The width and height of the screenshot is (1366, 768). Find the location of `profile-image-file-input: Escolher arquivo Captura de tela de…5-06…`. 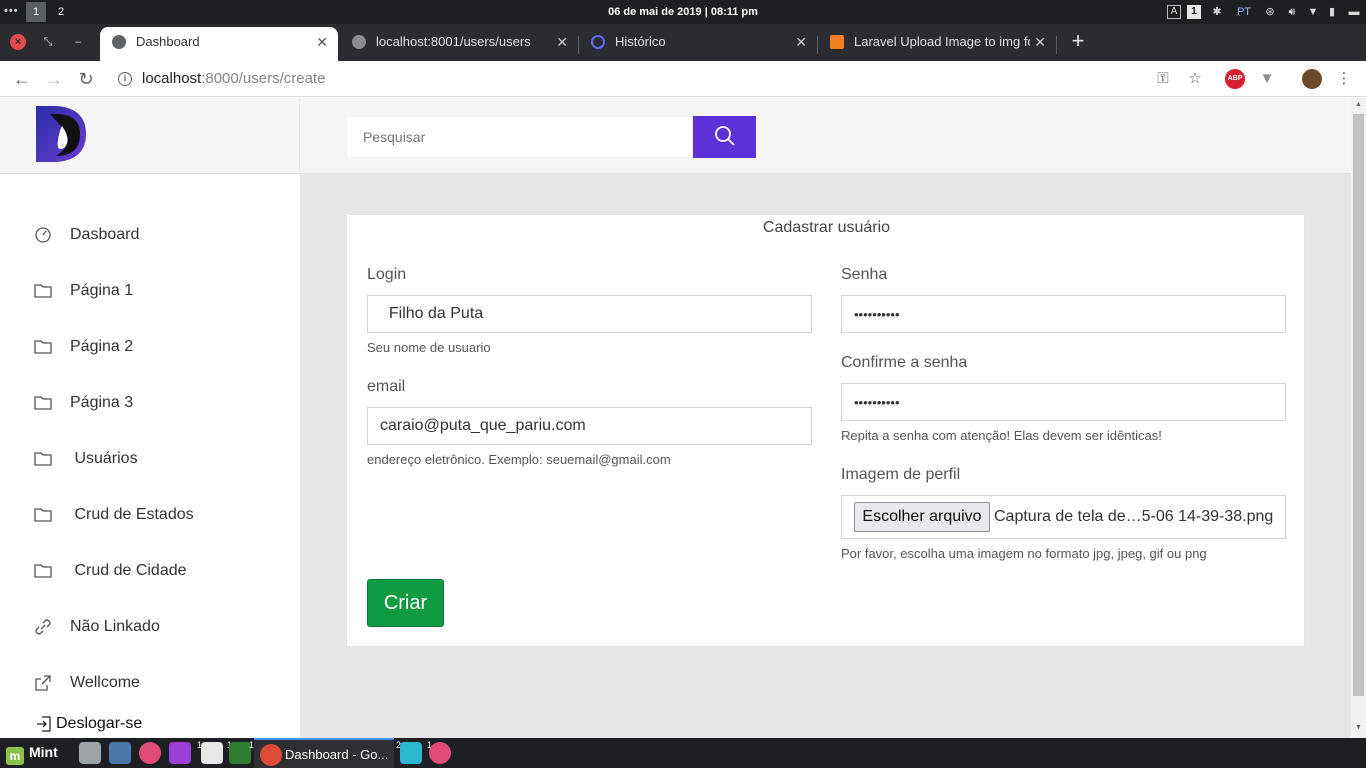

profile-image-file-input: Escolher arquivo Captura de tela de…5-06… is located at coordinates (1063, 517).